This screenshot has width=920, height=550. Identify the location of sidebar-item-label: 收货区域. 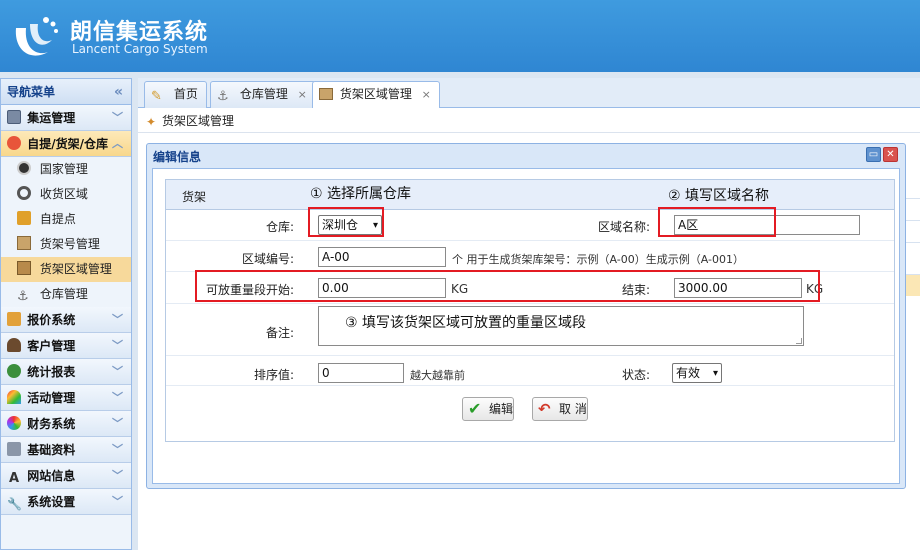
(63, 194).